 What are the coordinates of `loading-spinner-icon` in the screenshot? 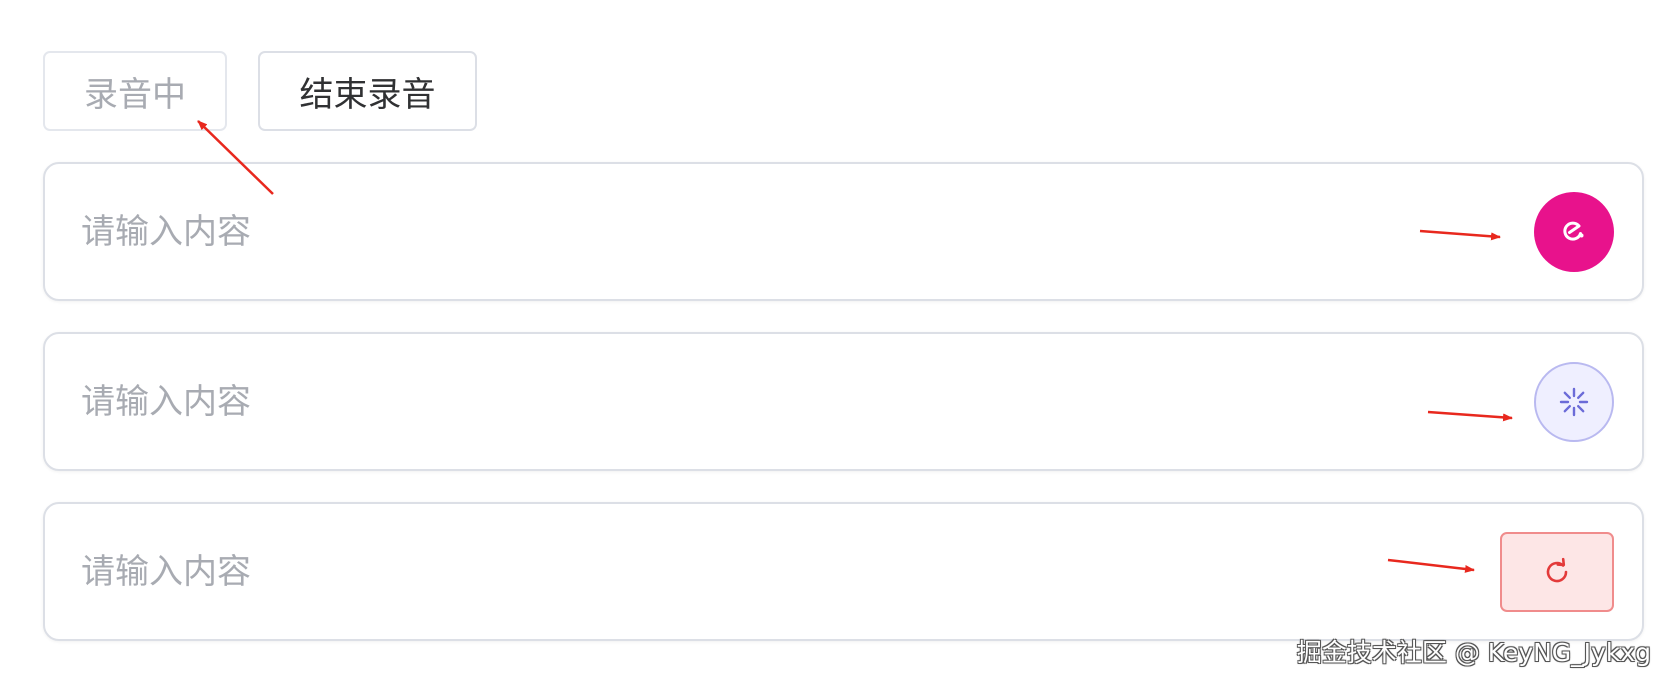 It's located at (1574, 402).